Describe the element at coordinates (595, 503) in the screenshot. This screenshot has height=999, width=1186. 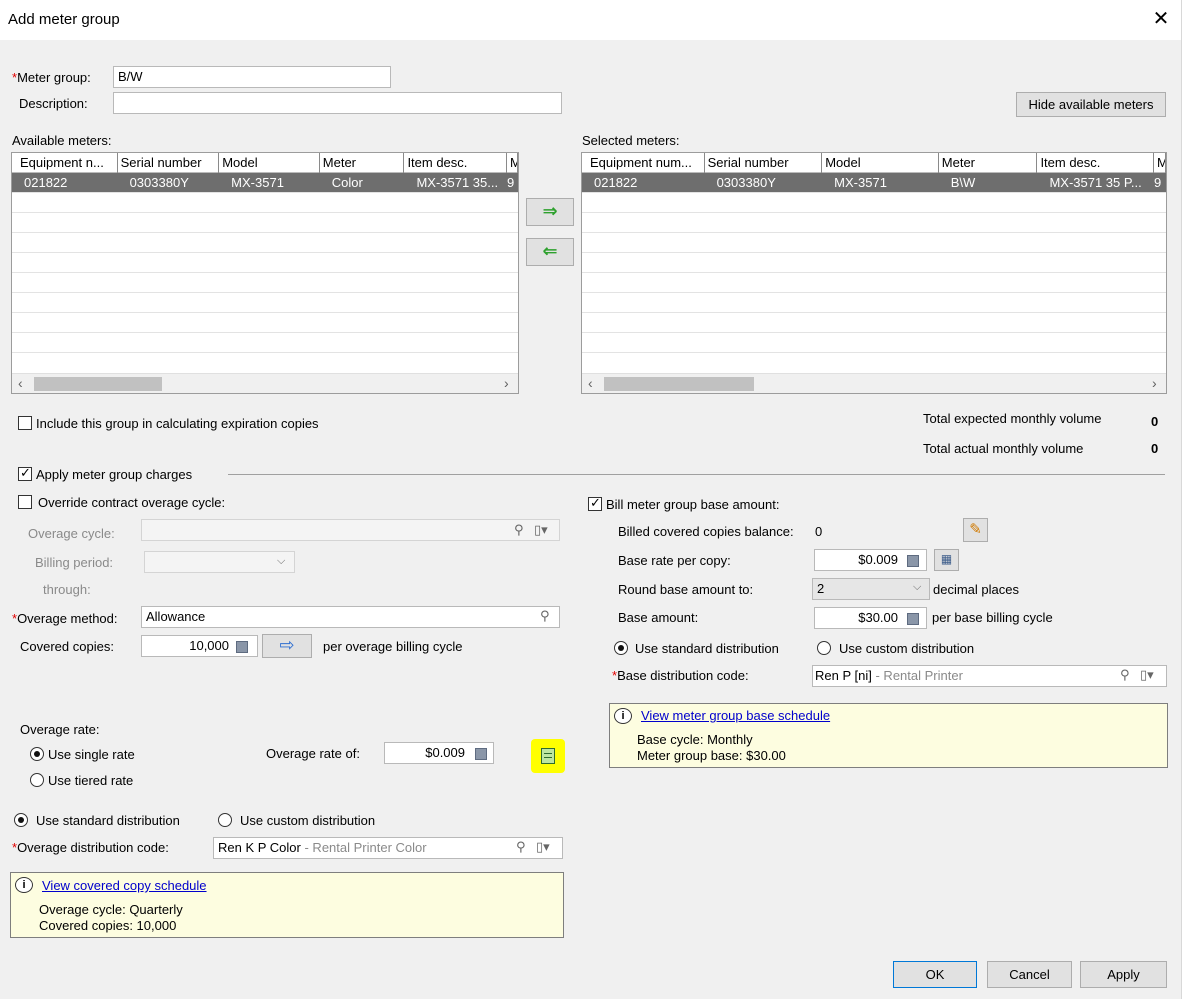
I see `bill-base-checkbox` at that location.